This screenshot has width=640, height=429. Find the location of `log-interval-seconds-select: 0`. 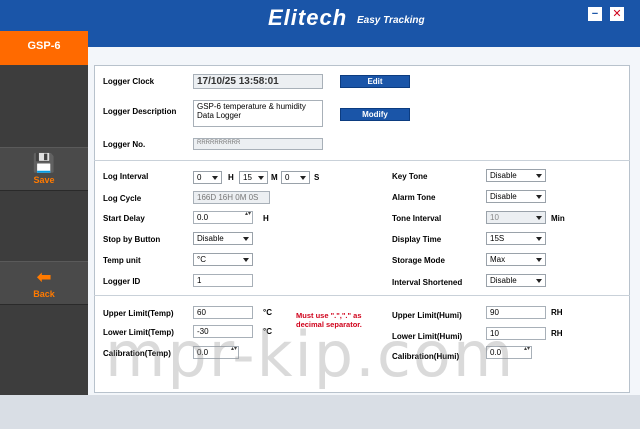

log-interval-seconds-select: 0 is located at coordinates (295, 177).